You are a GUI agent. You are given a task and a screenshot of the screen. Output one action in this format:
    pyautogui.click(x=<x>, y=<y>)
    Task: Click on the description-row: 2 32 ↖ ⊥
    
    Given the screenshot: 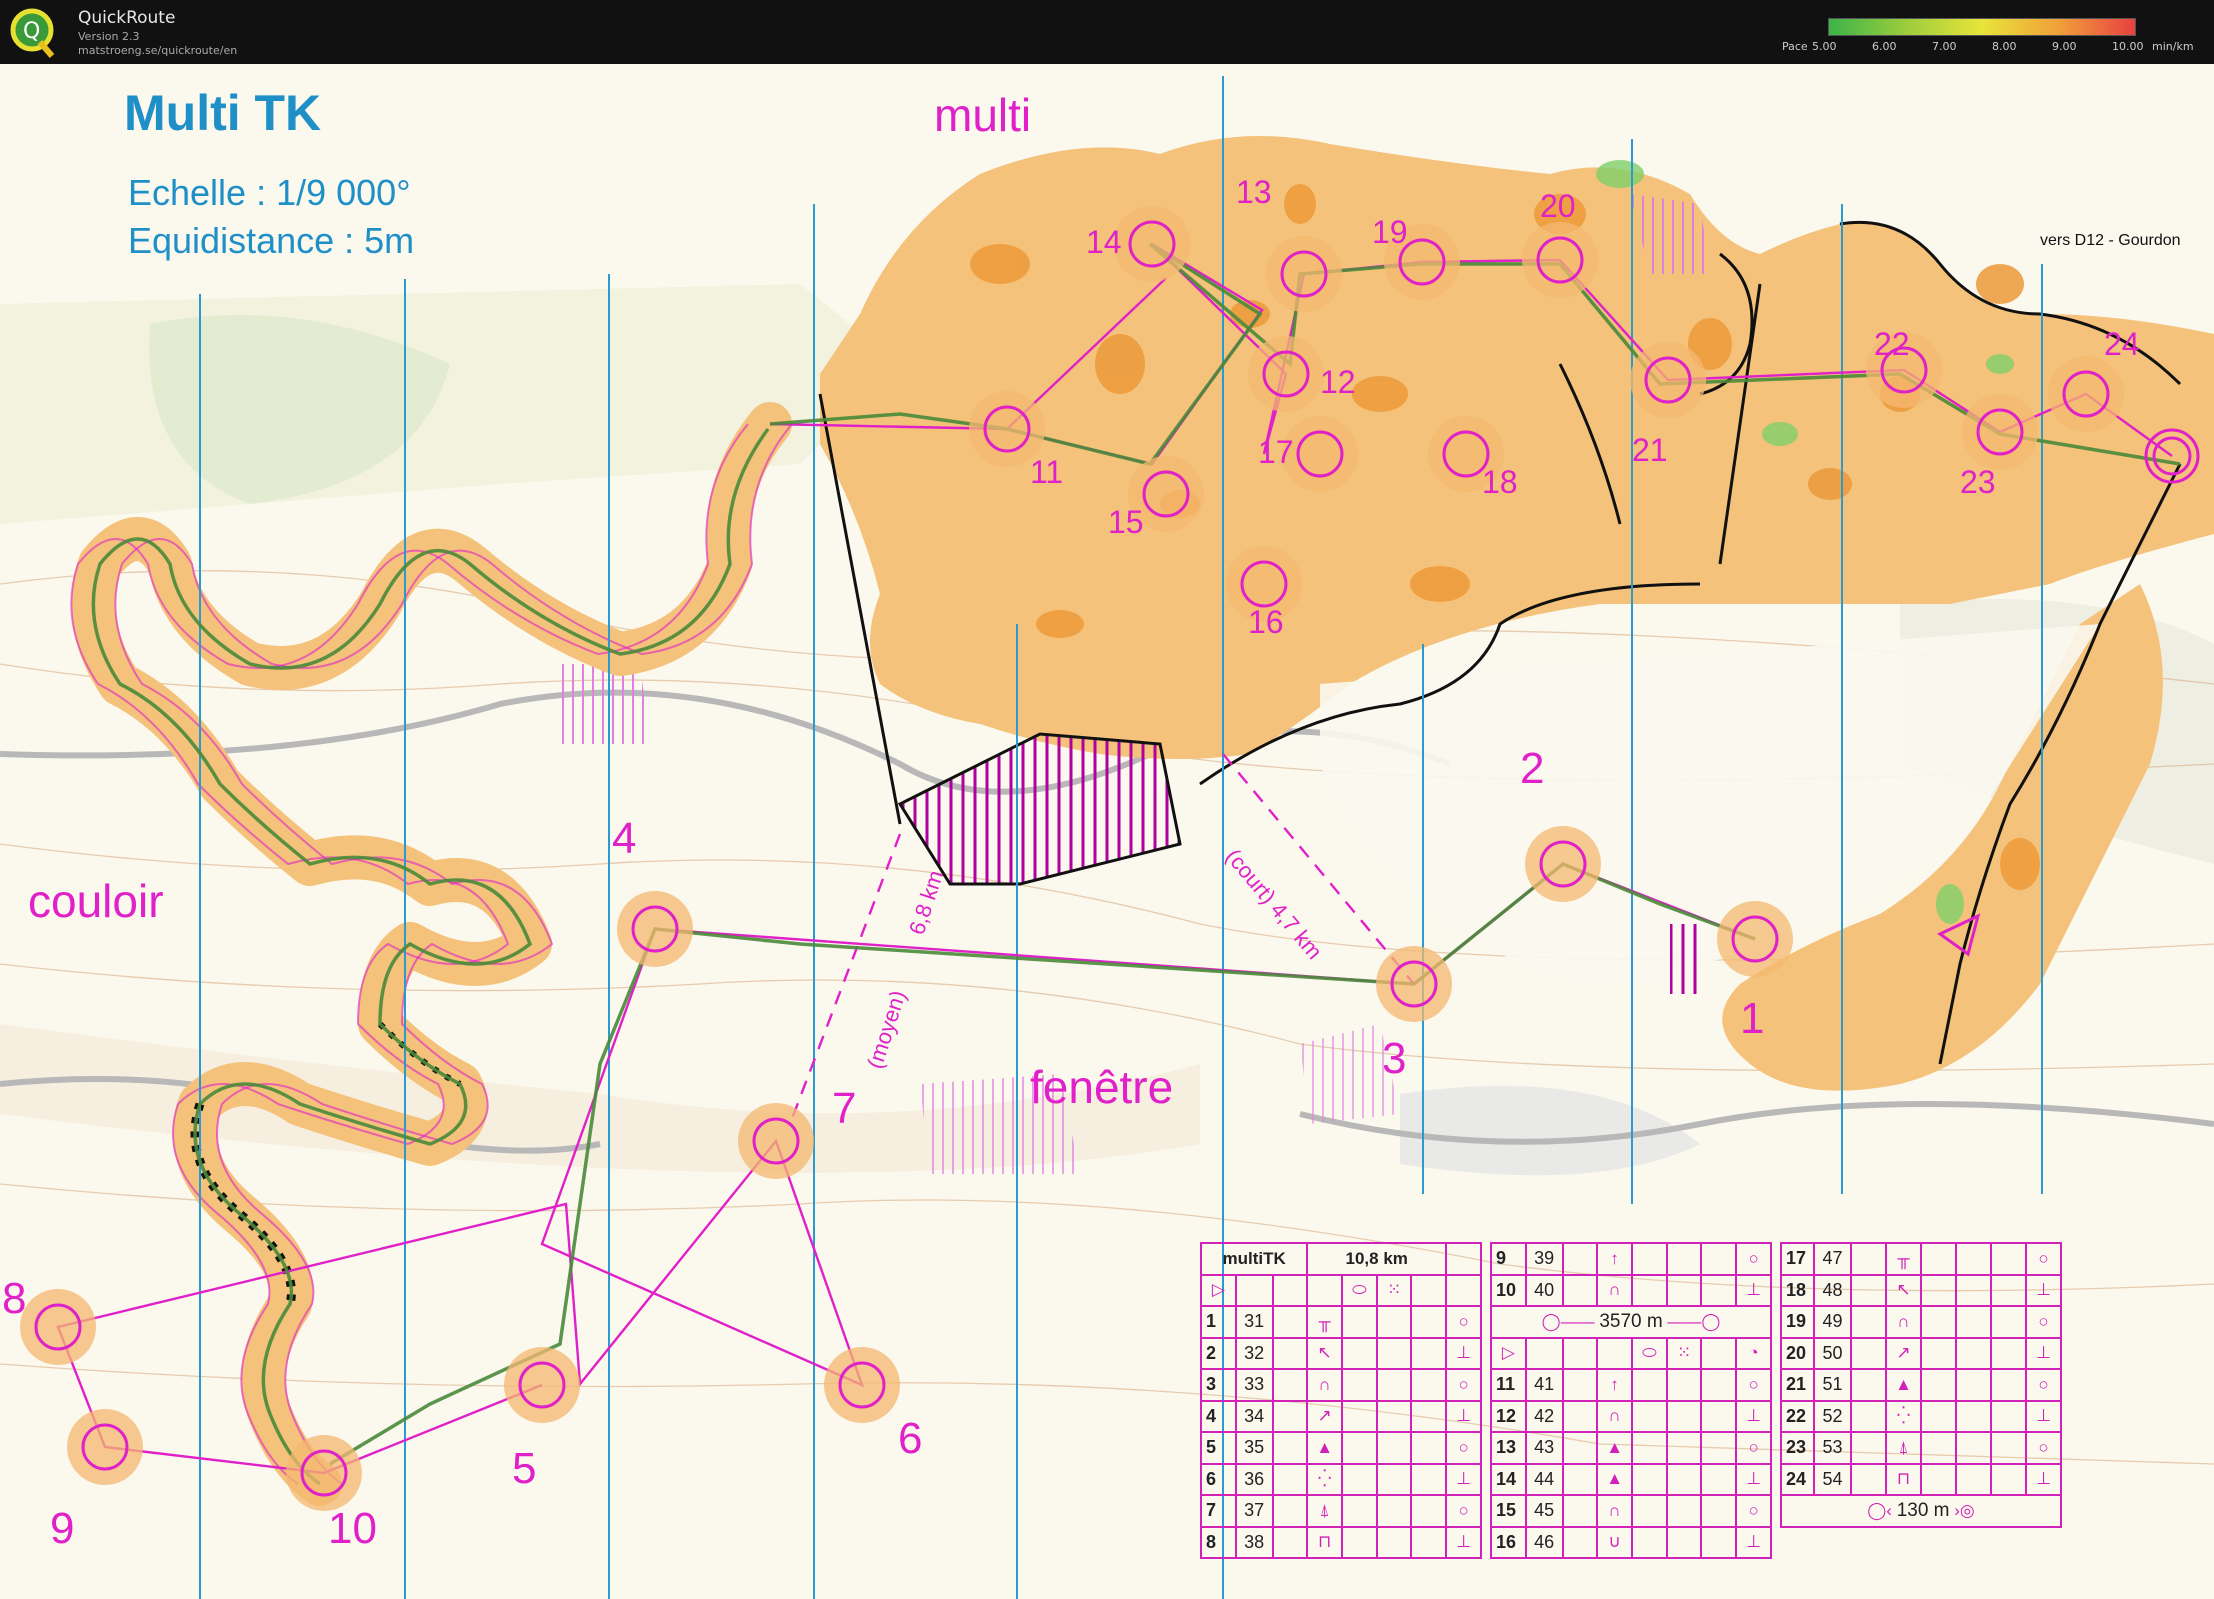 What is the action you would take?
    pyautogui.click(x=1341, y=1353)
    